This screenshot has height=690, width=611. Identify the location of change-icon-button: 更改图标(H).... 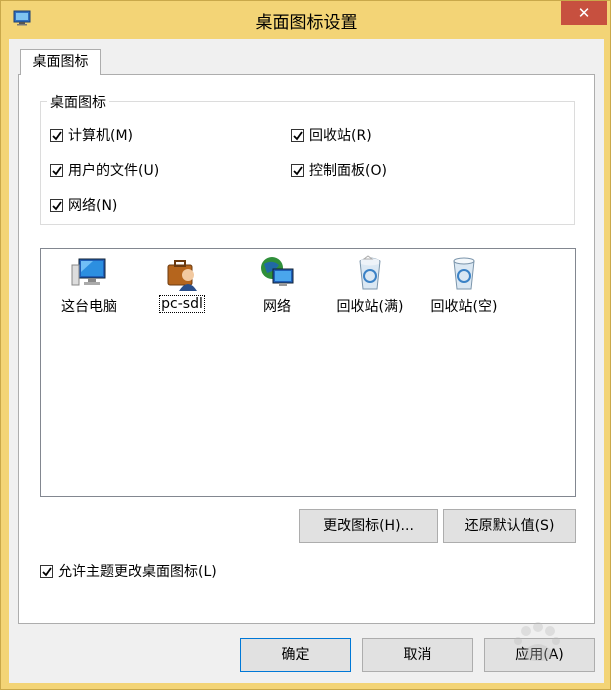
(368, 526).